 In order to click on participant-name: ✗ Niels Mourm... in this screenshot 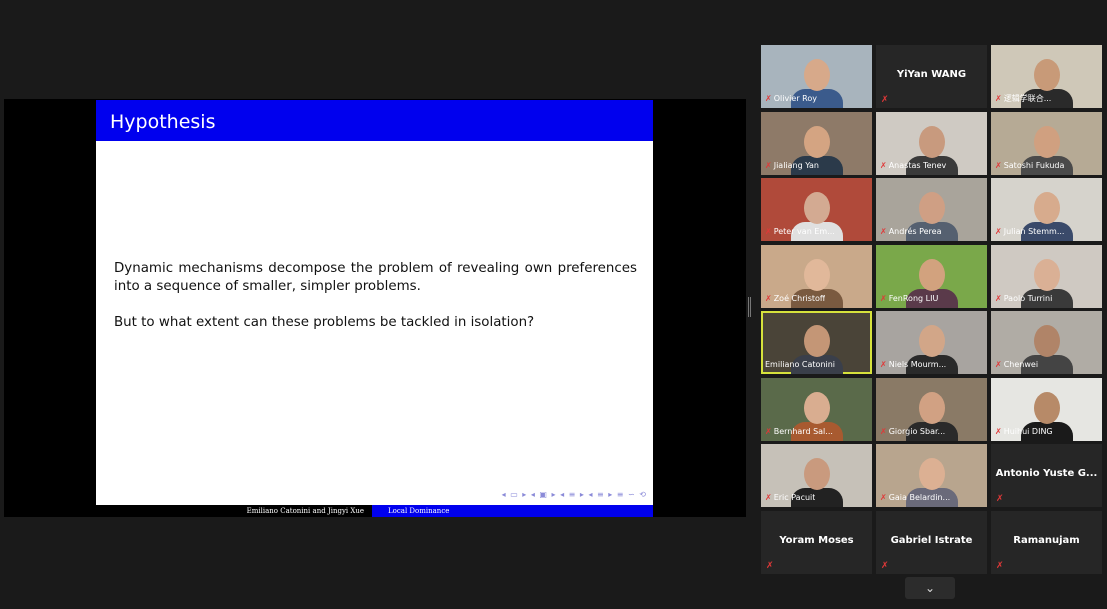, I will do `click(913, 365)`.